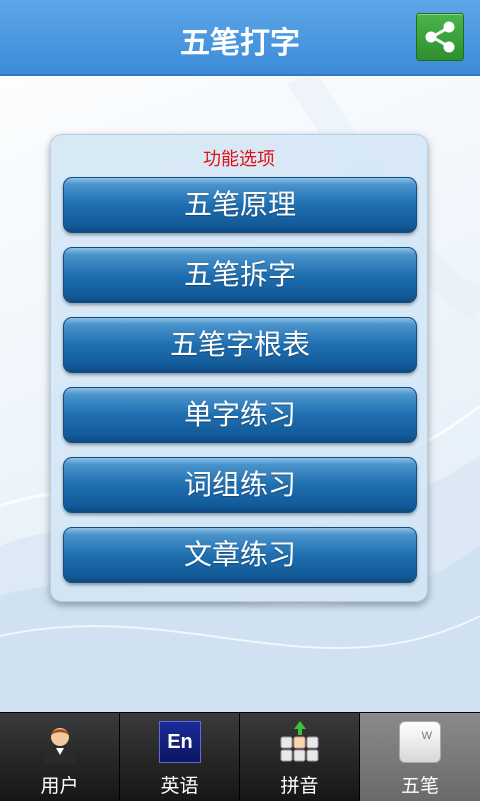 Image resolution: width=480 pixels, height=801 pixels. What do you see at coordinates (240, 43) in the screenshot?
I see `page-title: 五笔打字` at bounding box center [240, 43].